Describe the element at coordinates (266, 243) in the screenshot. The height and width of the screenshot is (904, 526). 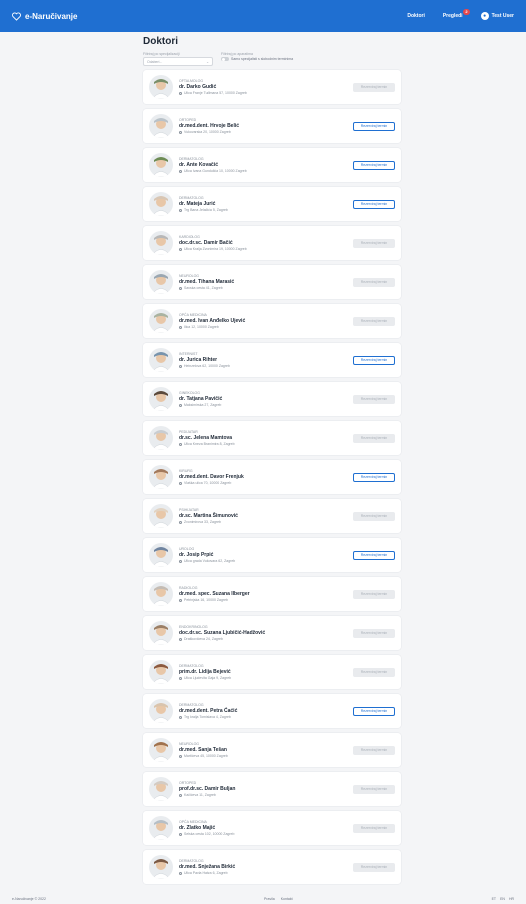
I see `doctor-name: doc.dr.sc. Damir Bačić` at that location.